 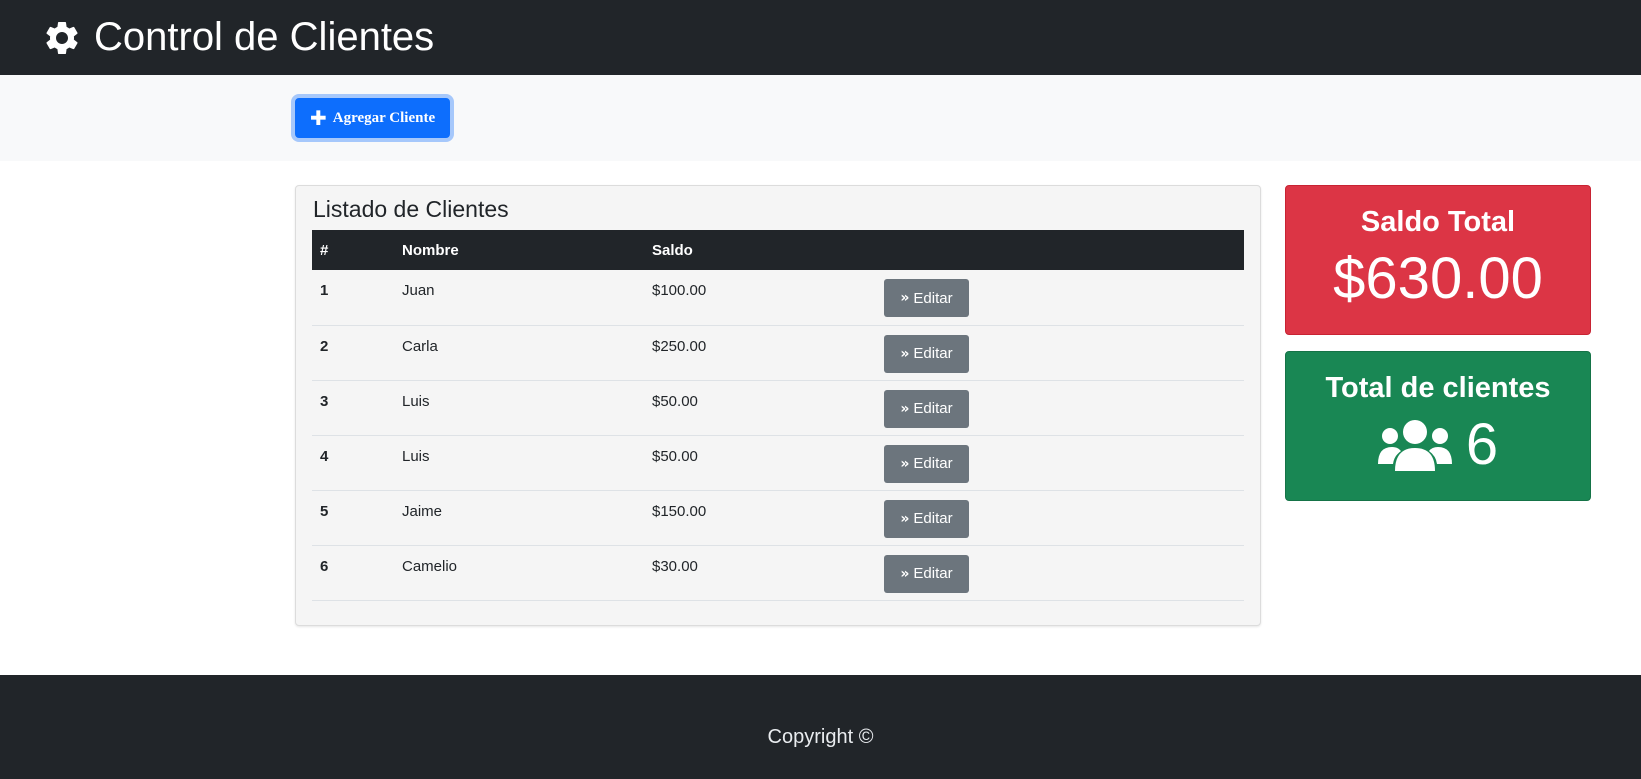 I want to click on saldo-total-title: Saldo Total, so click(x=1438, y=222).